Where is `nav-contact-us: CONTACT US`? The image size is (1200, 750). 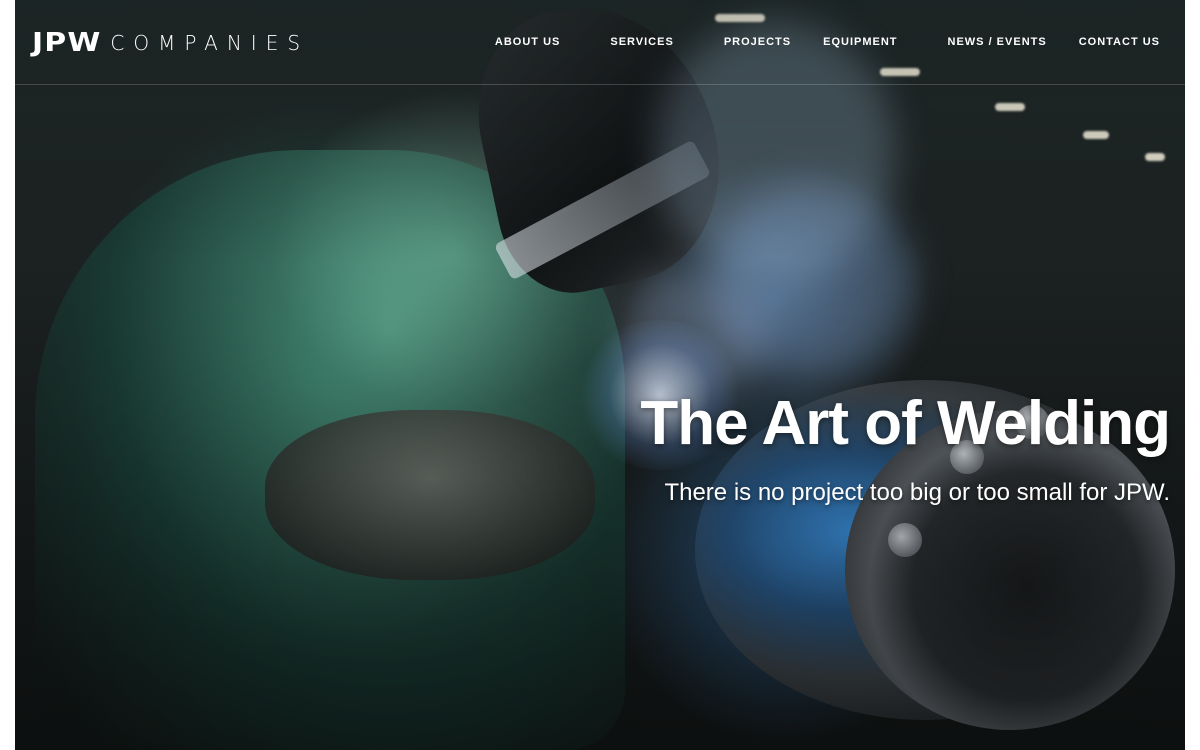 nav-contact-us: CONTACT US is located at coordinates (1119, 42).